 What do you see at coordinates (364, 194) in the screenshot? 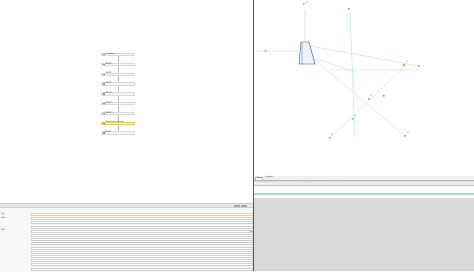
I see `table-row: Point 4 1001 57 ok Orientation Fixed ok` at bounding box center [364, 194].